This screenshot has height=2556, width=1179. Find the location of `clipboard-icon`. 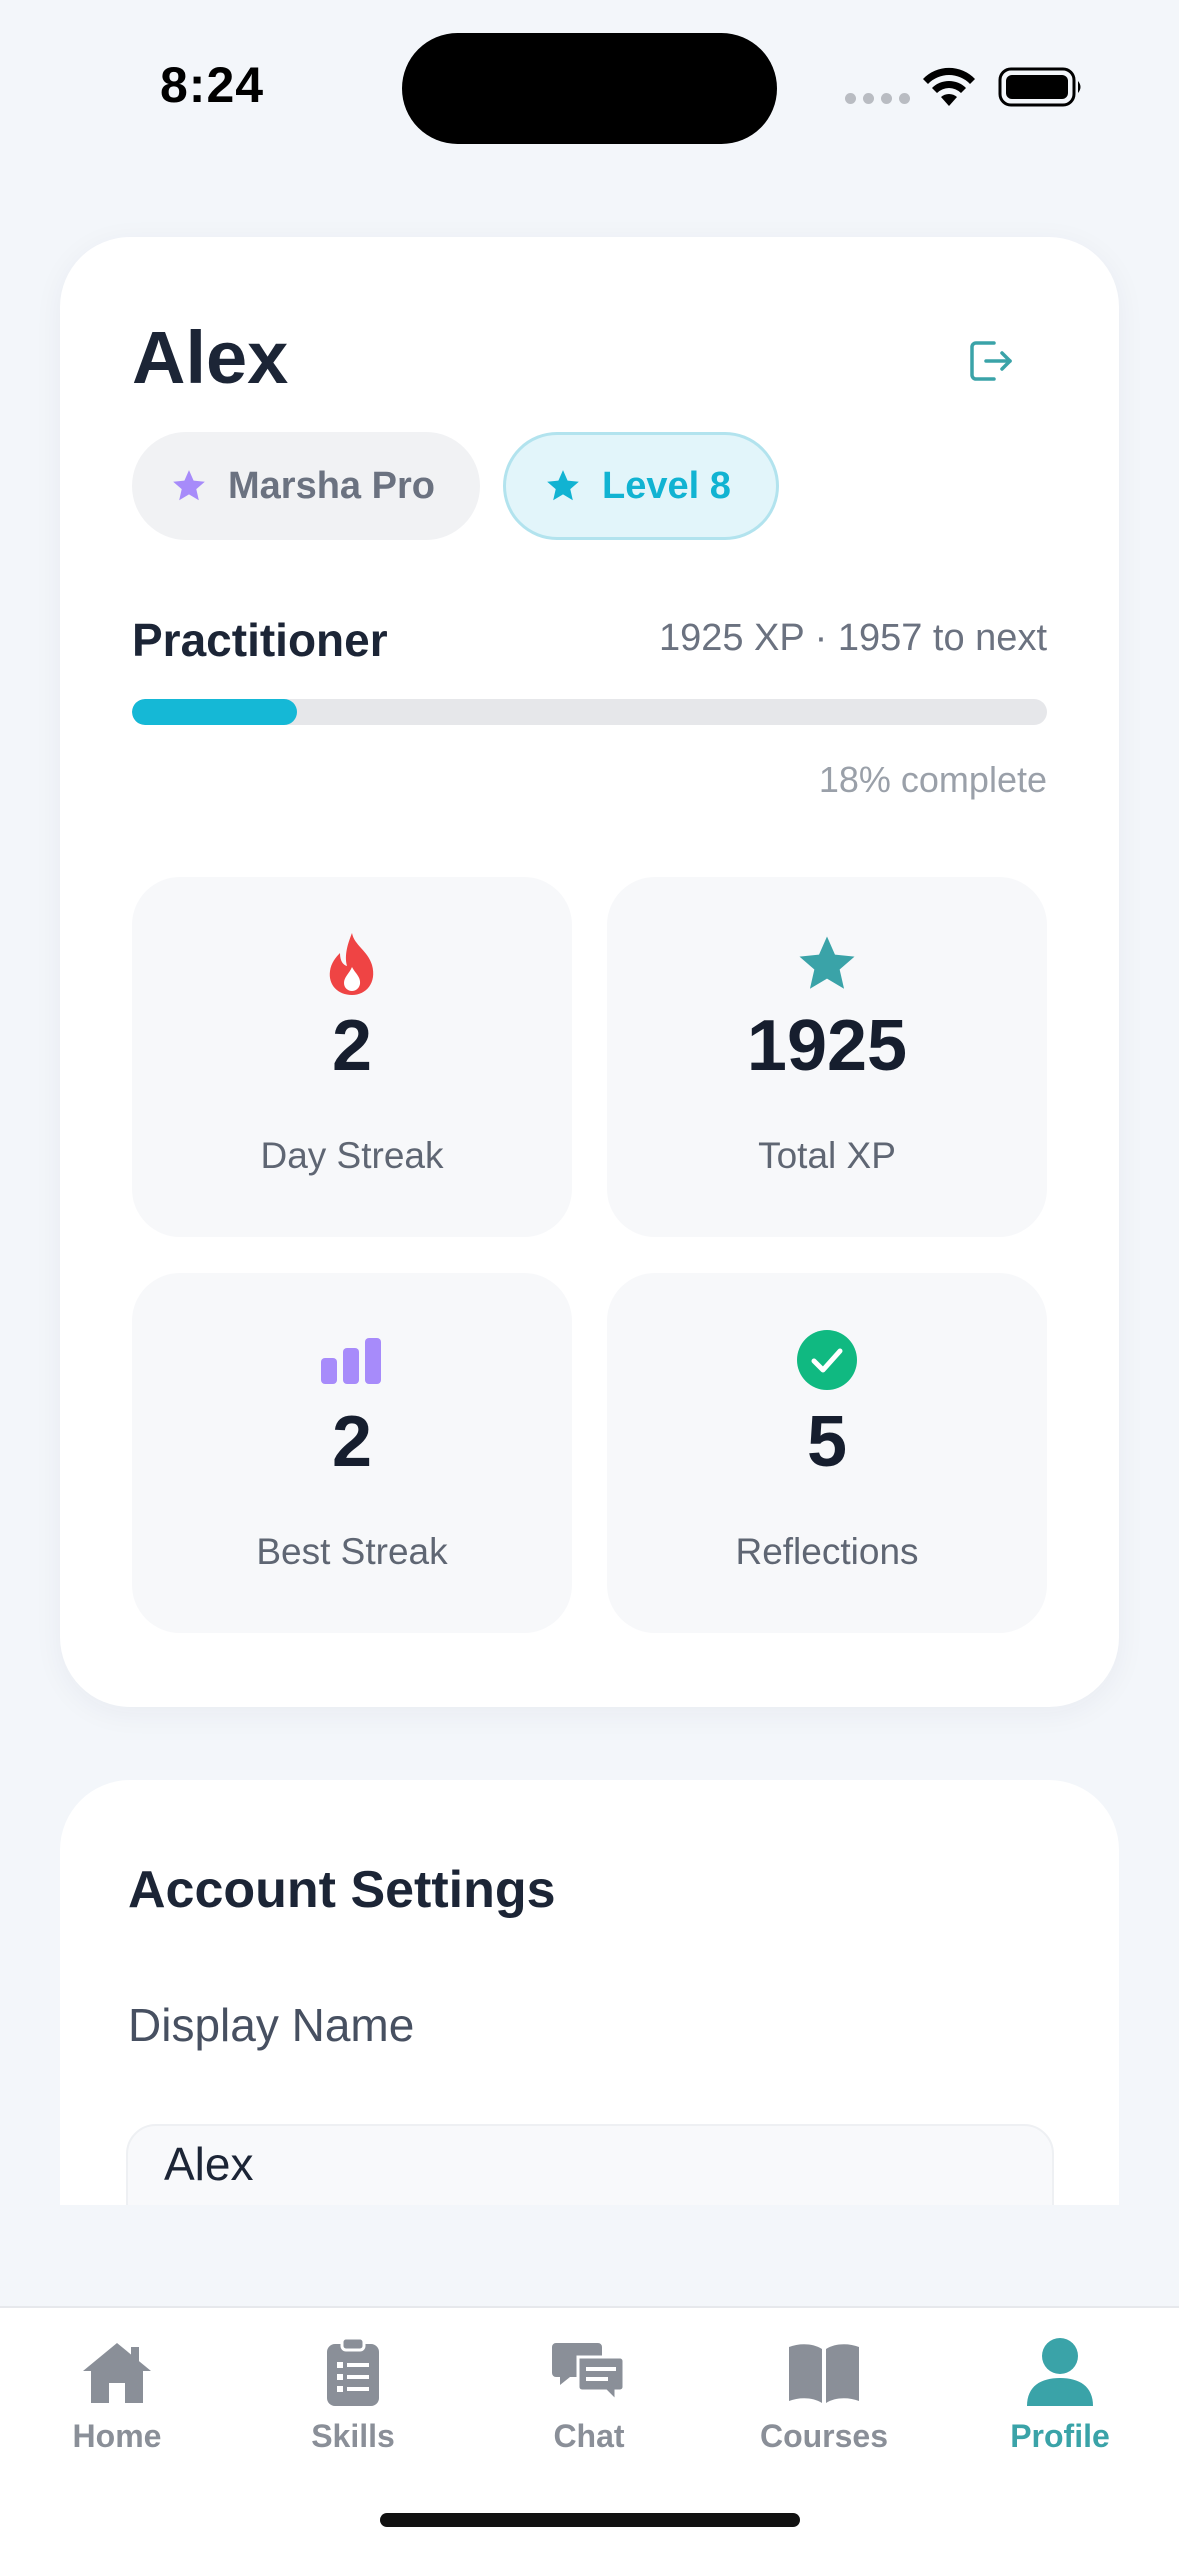

clipboard-icon is located at coordinates (353, 2371).